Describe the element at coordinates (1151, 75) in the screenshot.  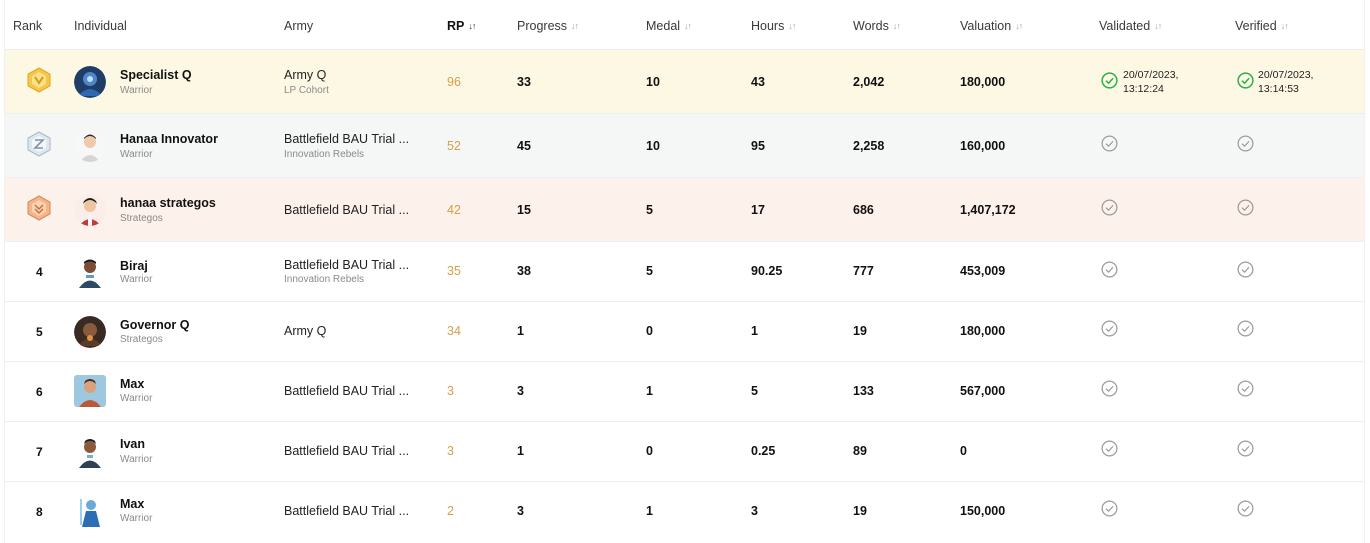
I see `validated-date-line: 20/07/2023,` at that location.